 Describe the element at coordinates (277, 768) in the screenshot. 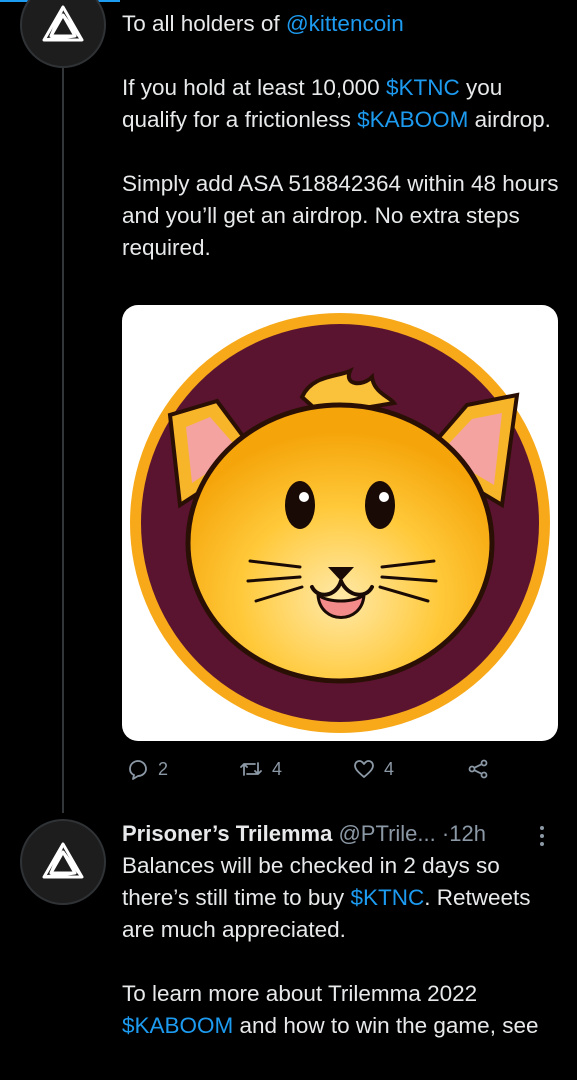

I see `retweet-count: 4` at that location.